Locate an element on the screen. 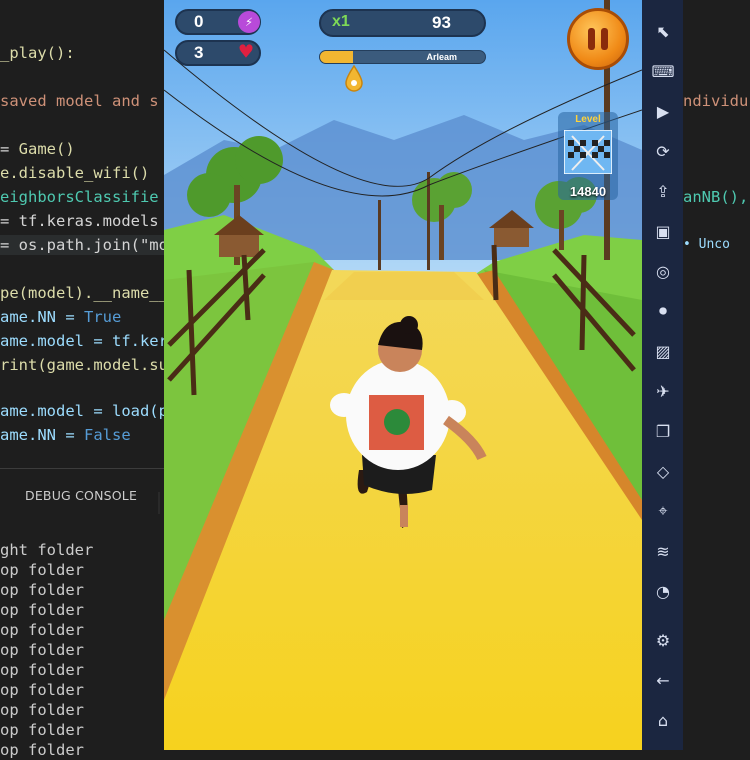 Image resolution: width=750 pixels, height=760 pixels. level-label: Level is located at coordinates (588, 119).